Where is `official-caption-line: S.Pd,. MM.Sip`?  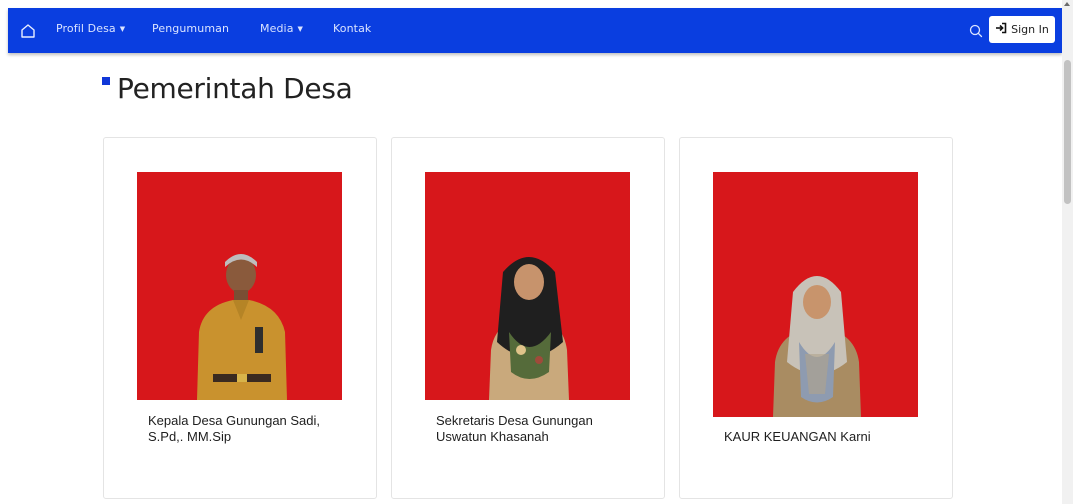
official-caption-line: S.Pd,. MM.Sip is located at coordinates (190, 436).